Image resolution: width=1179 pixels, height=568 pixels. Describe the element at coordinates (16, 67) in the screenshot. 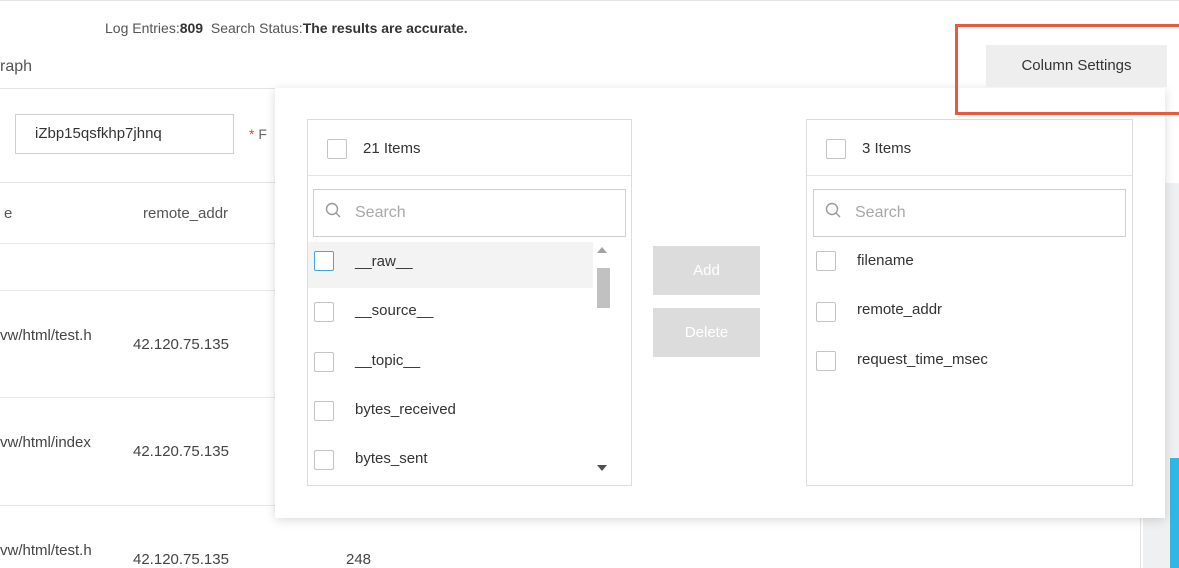

I see `tab-graph: raph` at that location.